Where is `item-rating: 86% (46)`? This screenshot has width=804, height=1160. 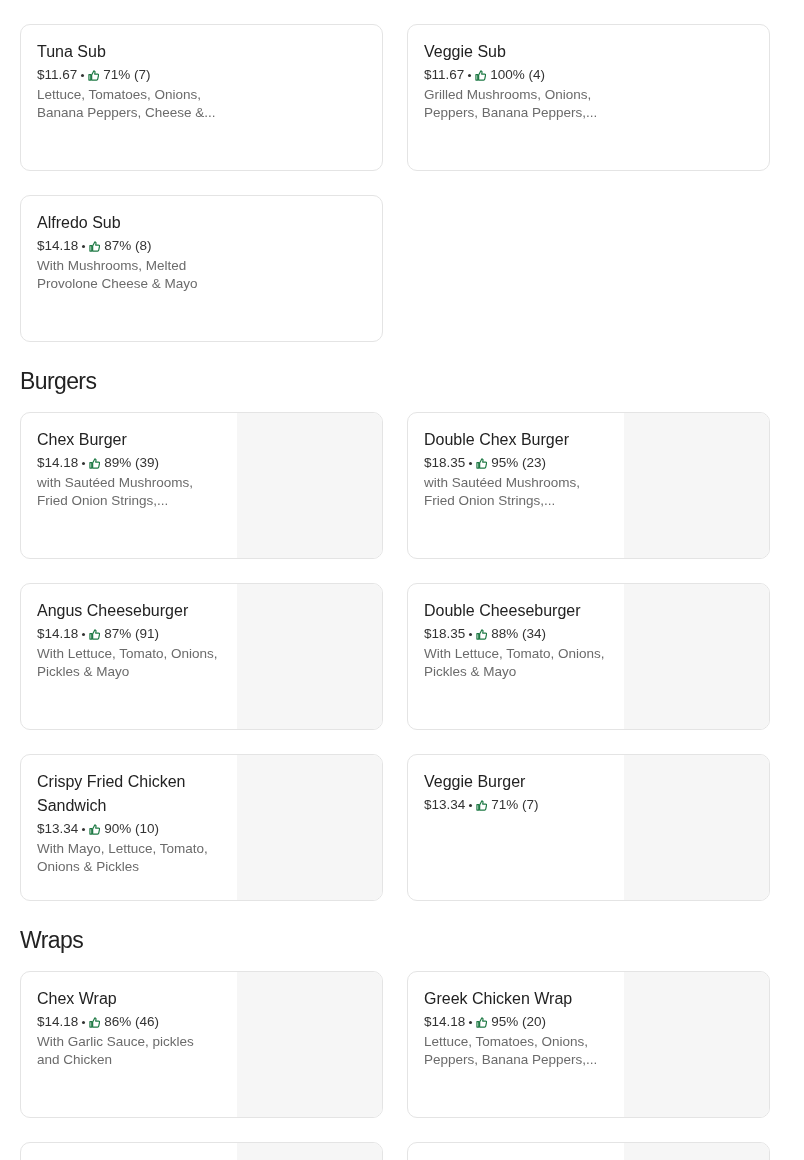 item-rating: 86% (46) is located at coordinates (132, 1022).